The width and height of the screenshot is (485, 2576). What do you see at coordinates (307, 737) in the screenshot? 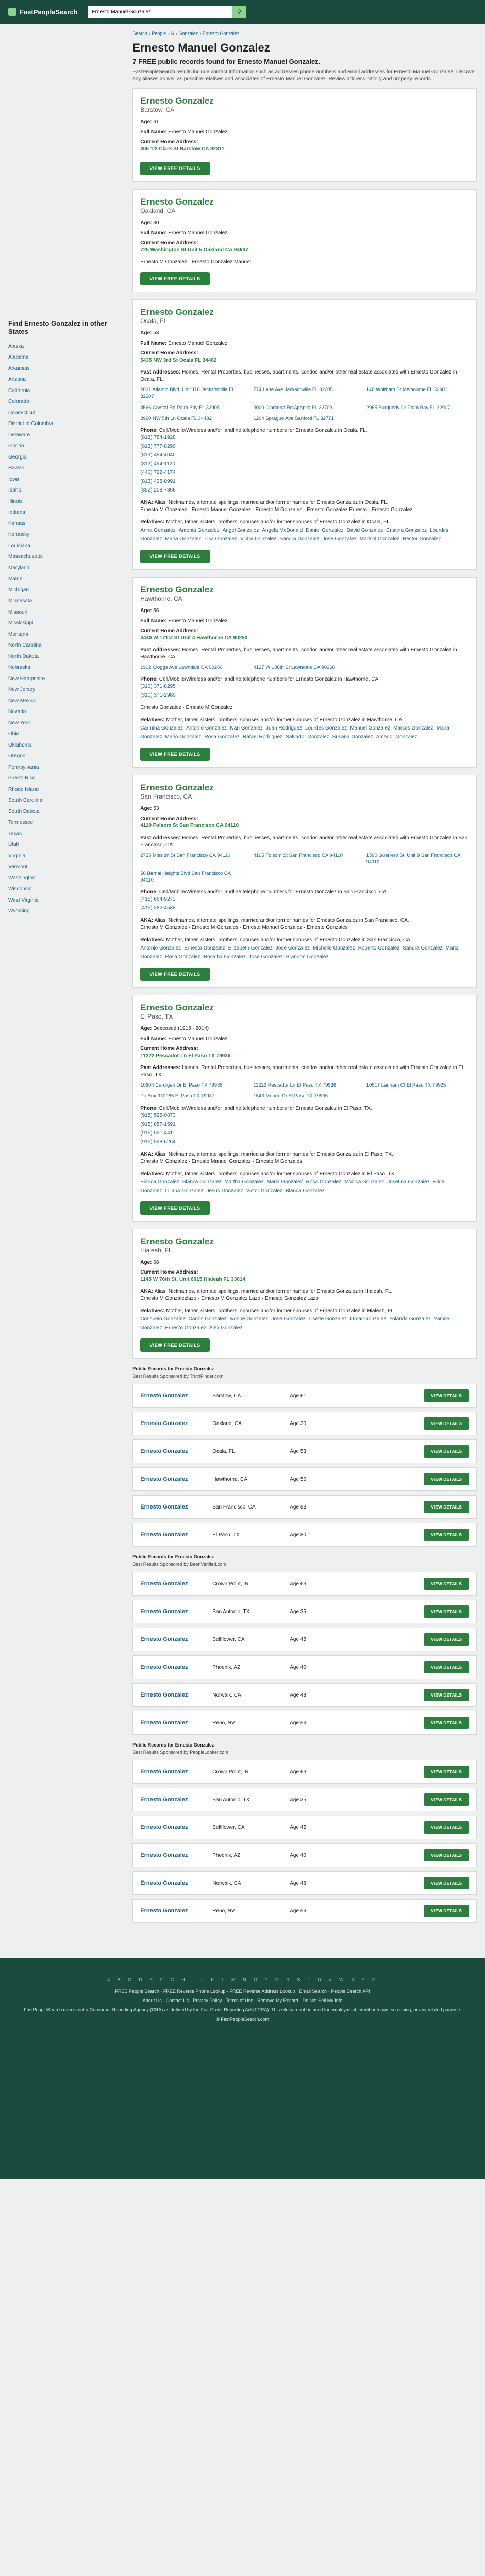
I see `relative-link: Salvador Gonzalez` at bounding box center [307, 737].